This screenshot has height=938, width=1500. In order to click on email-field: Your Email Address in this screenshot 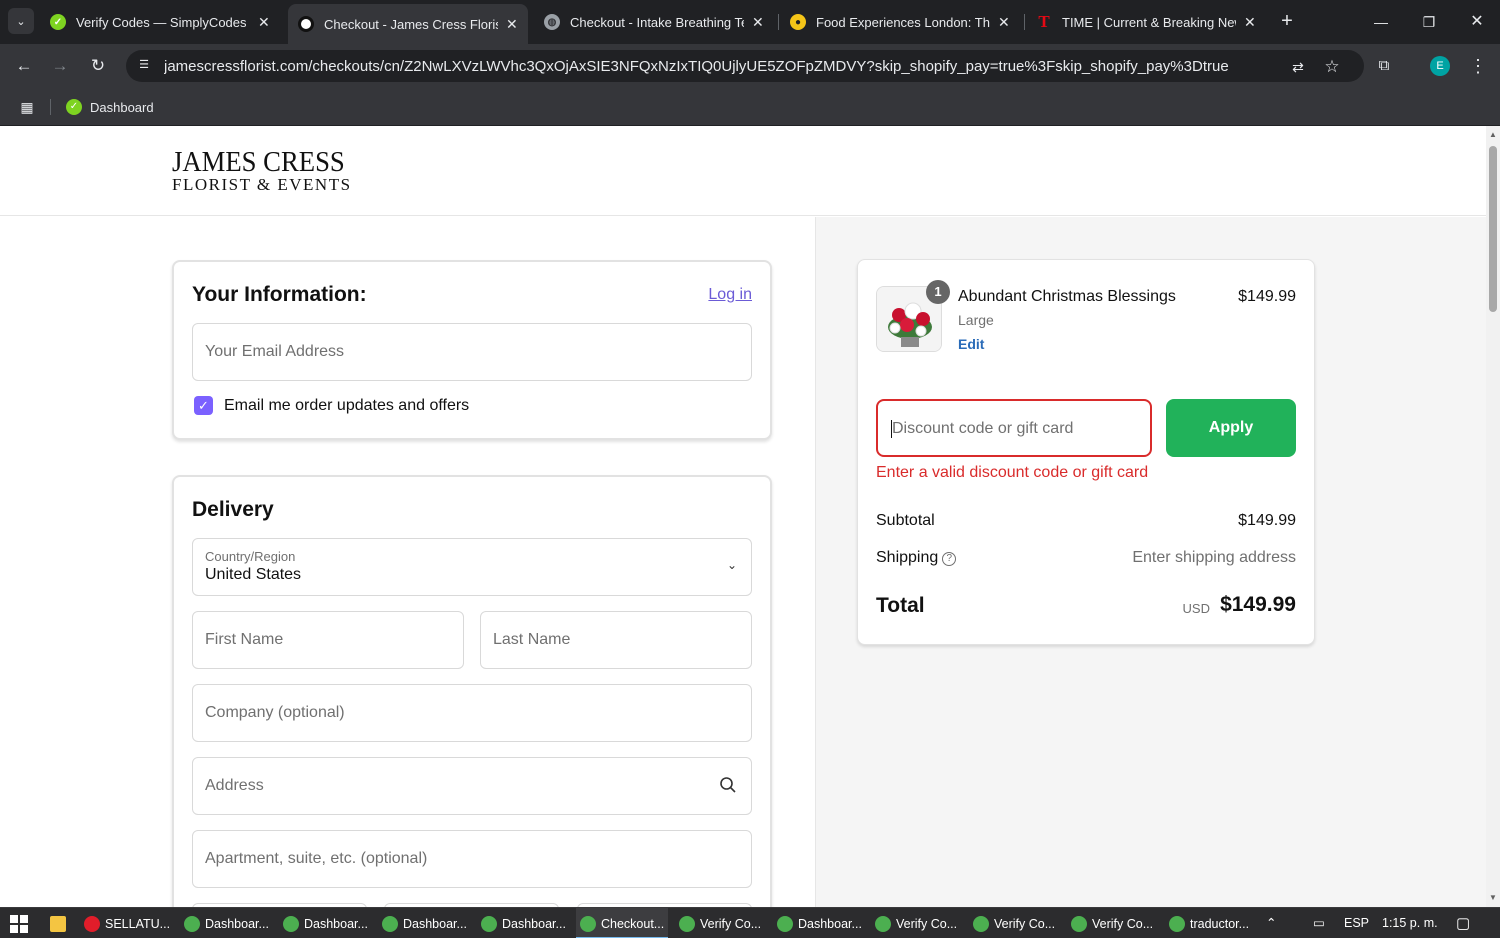, I will do `click(472, 352)`.